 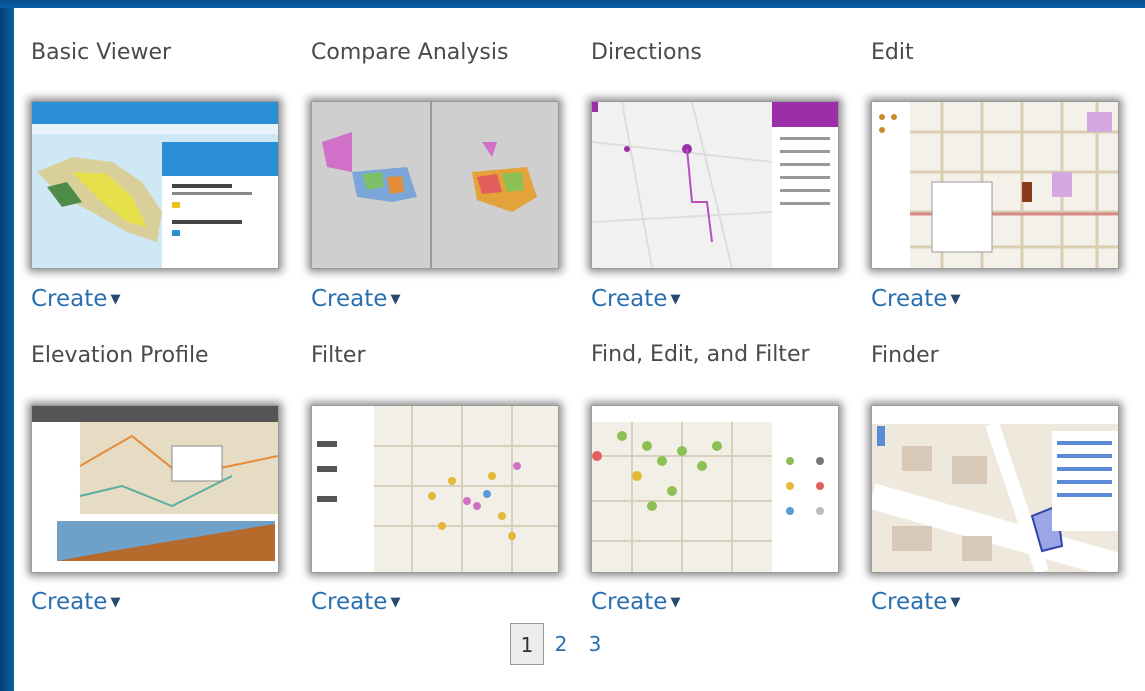 What do you see at coordinates (410, 52) in the screenshot?
I see `card-title: Compare Analysis` at bounding box center [410, 52].